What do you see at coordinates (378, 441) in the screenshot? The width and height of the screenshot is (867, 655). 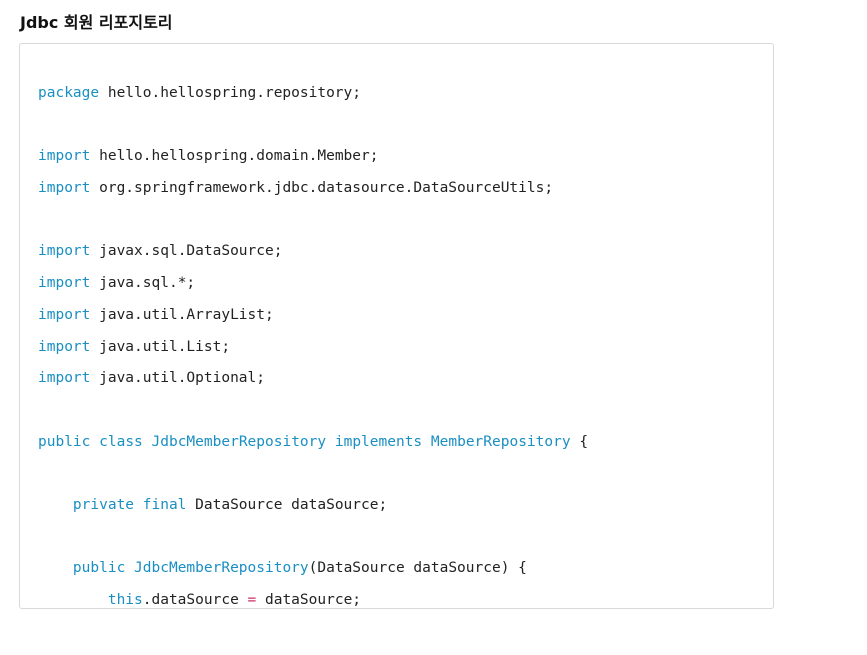 I see `code-token: implements` at bounding box center [378, 441].